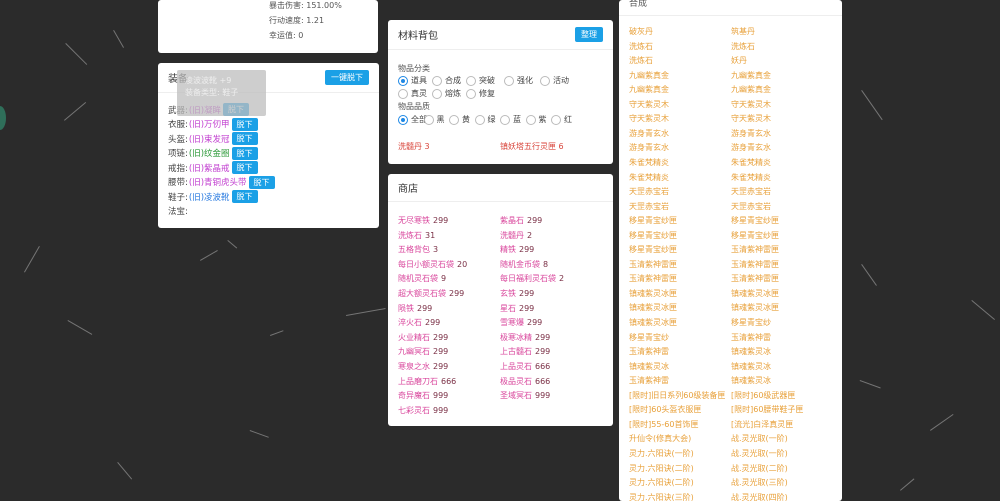 This screenshot has width=1000, height=501. What do you see at coordinates (561, 119) in the screenshot?
I see `quality-radio: 红` at bounding box center [561, 119].